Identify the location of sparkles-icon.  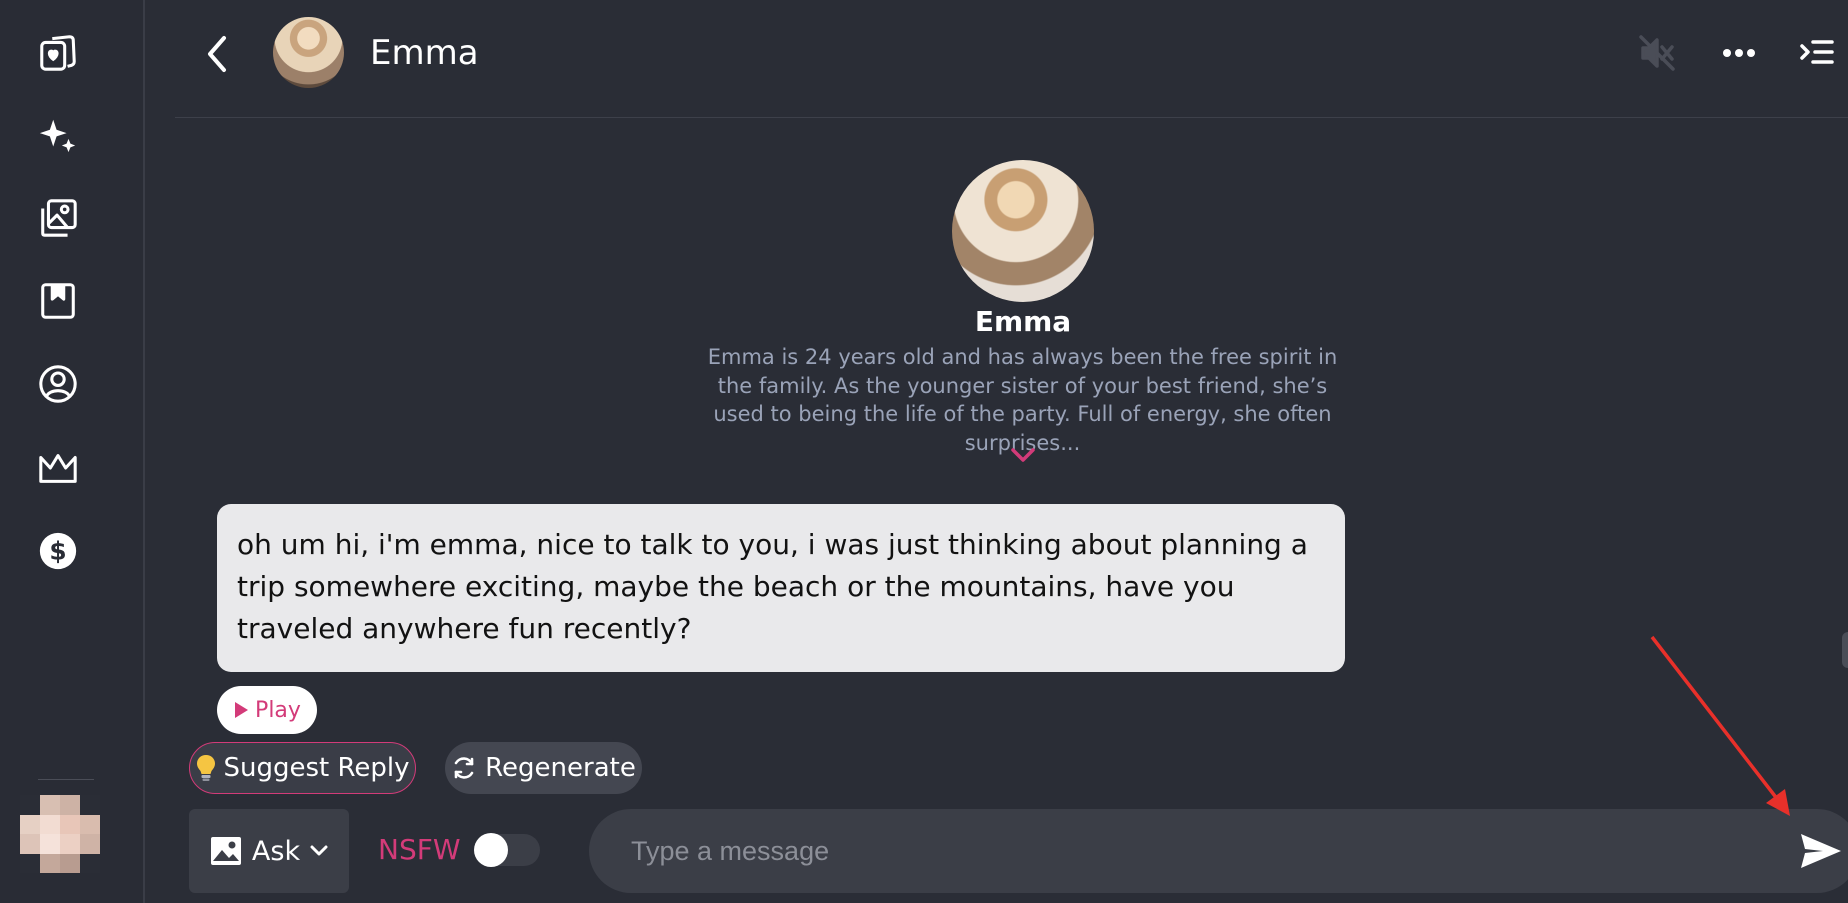
(58, 135).